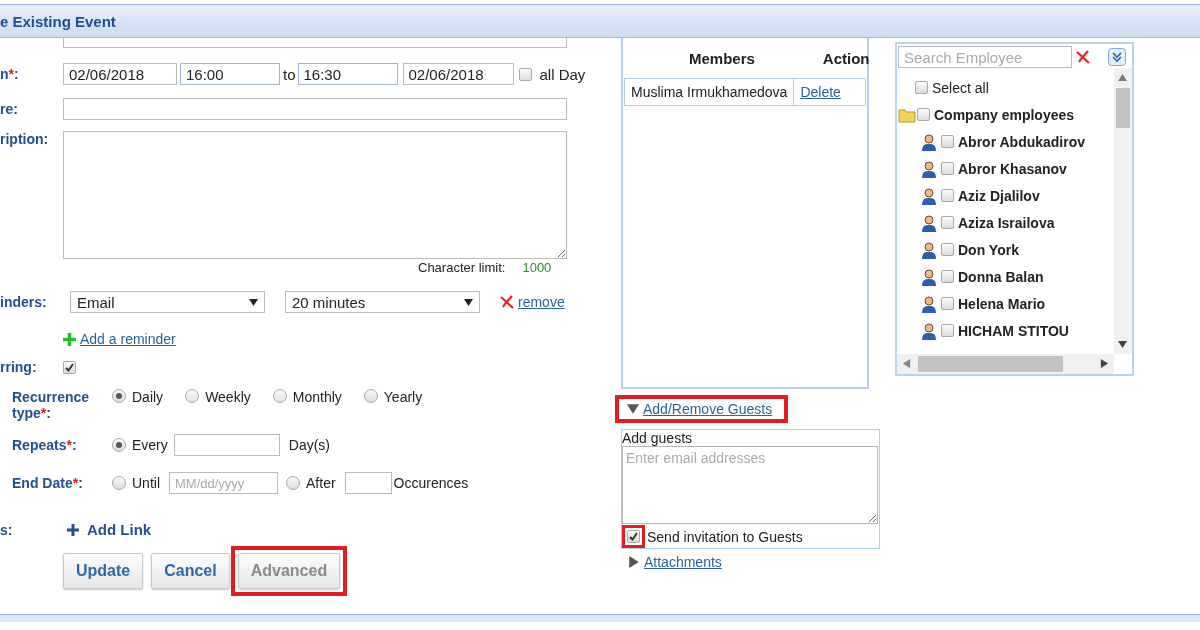 This screenshot has height=630, width=1200. What do you see at coordinates (317, 397) in the screenshot?
I see `option-label: Monthly` at bounding box center [317, 397].